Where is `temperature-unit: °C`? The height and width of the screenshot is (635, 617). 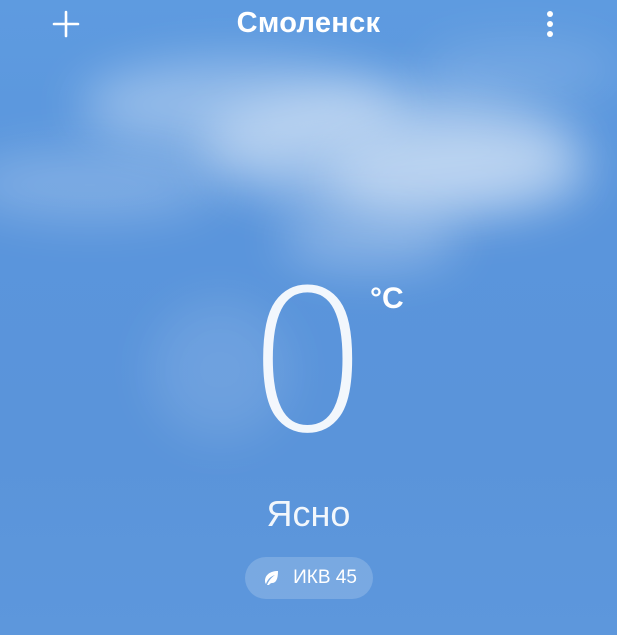
temperature-unit: °C is located at coordinates (387, 298).